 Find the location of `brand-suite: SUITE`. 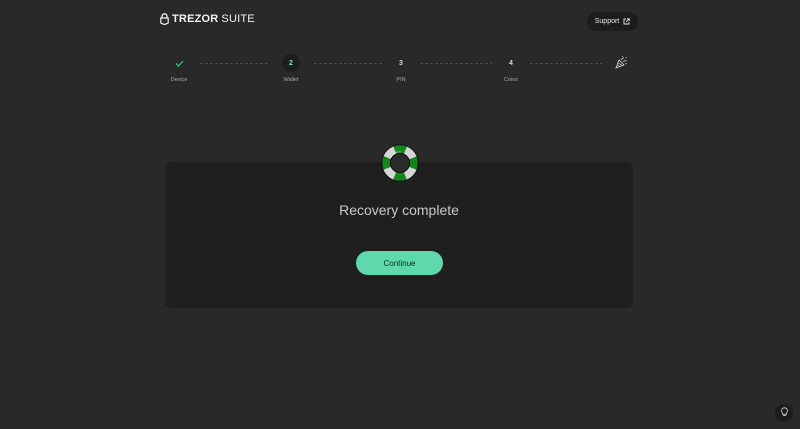

brand-suite: SUITE is located at coordinates (238, 19).